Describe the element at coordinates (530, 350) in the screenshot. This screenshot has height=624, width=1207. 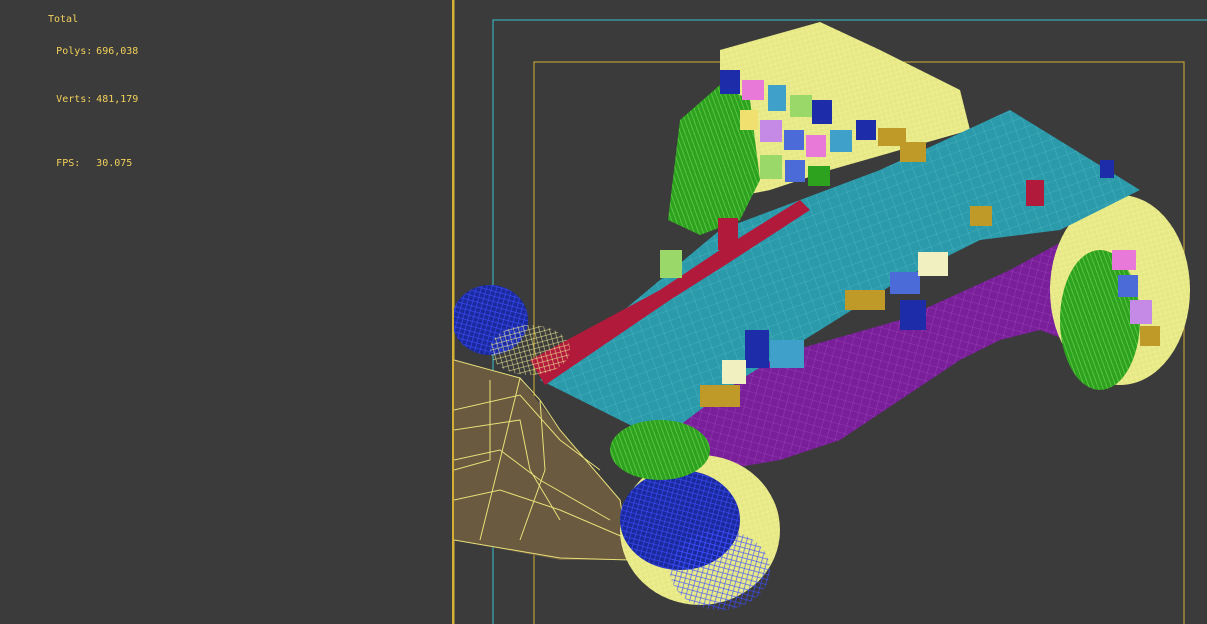
I see `rock-left-yellow` at that location.